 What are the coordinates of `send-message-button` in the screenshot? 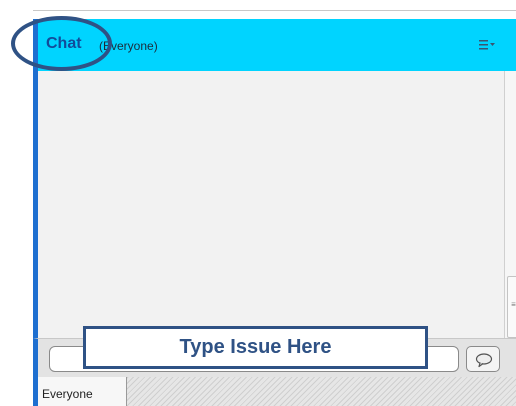 It's located at (483, 359).